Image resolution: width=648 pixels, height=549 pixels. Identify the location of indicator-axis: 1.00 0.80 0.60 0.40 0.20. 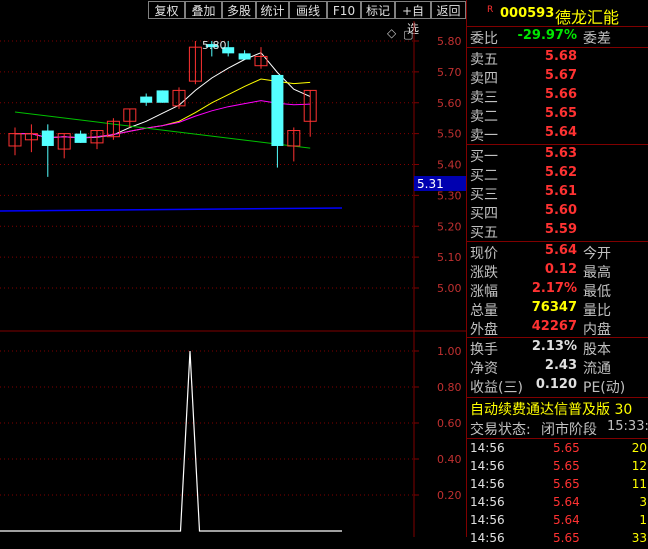
(449, 423).